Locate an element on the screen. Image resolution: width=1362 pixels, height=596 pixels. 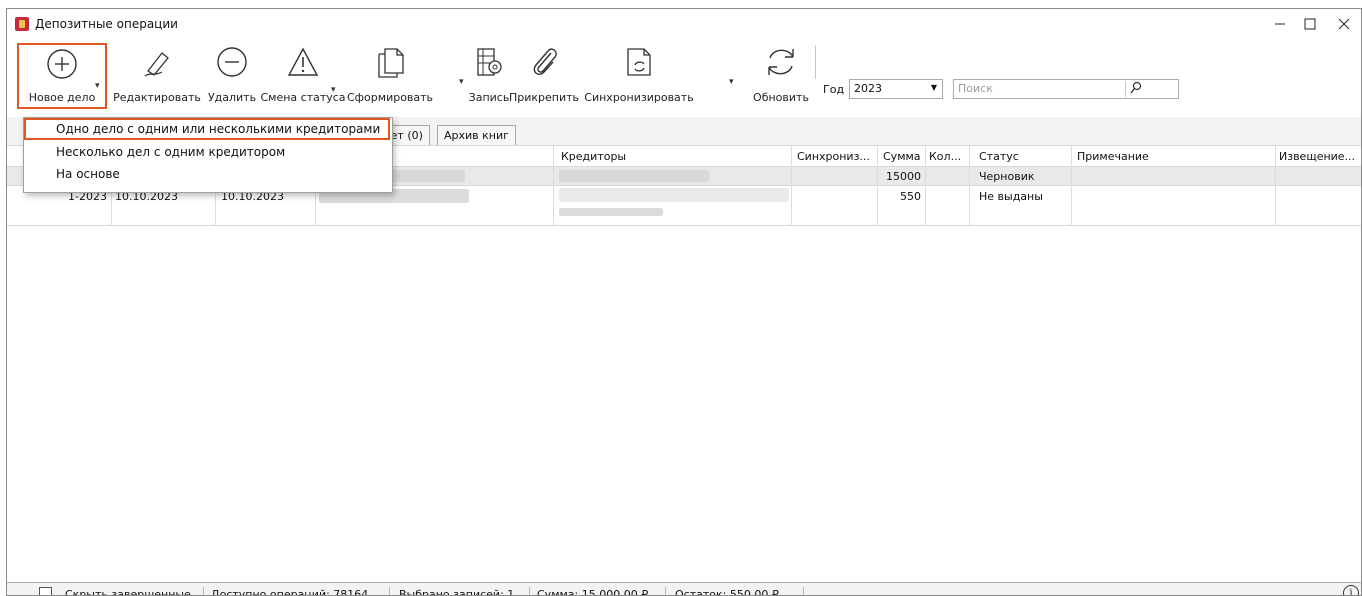
generate-label: Сформировать is located at coordinates (390, 97).